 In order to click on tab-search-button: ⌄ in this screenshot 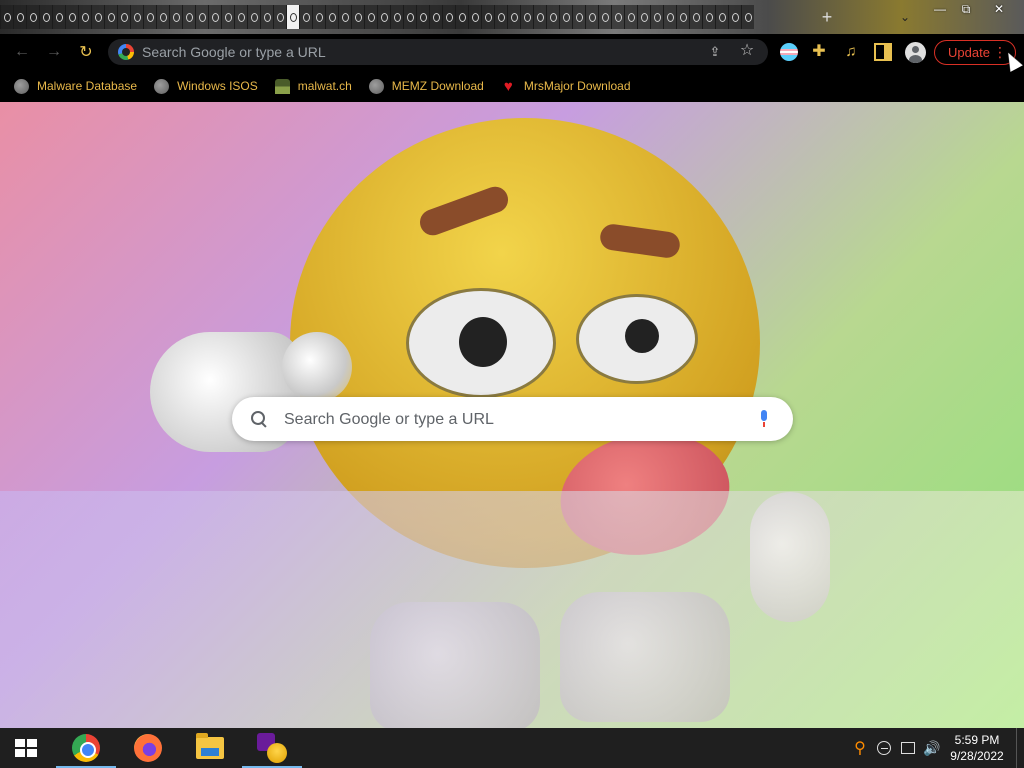, I will do `click(905, 17)`.